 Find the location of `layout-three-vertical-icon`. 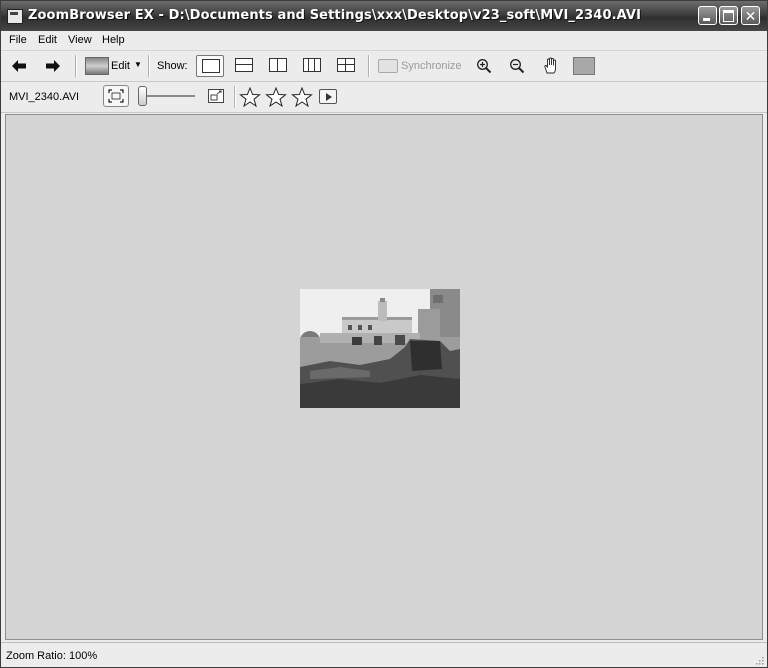

layout-three-vertical-icon is located at coordinates (312, 65).